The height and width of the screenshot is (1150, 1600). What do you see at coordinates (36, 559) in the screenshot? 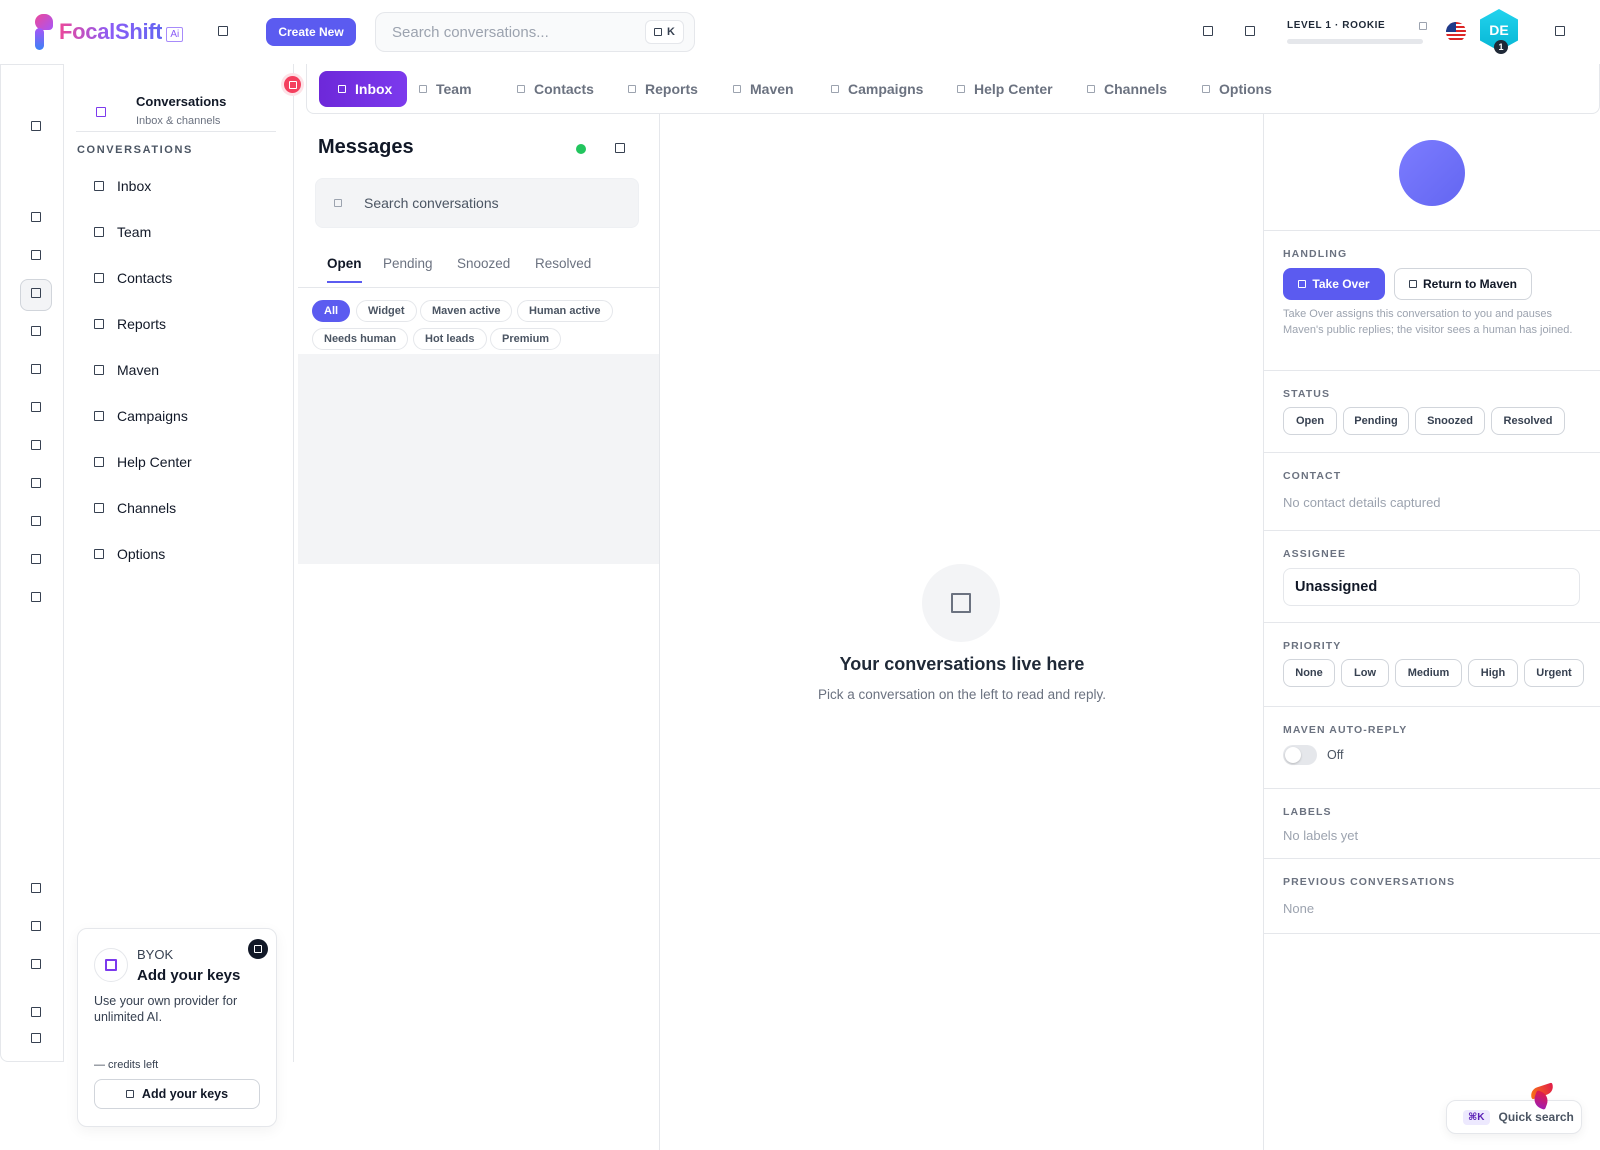
I see `rail-integrations-icon` at bounding box center [36, 559].